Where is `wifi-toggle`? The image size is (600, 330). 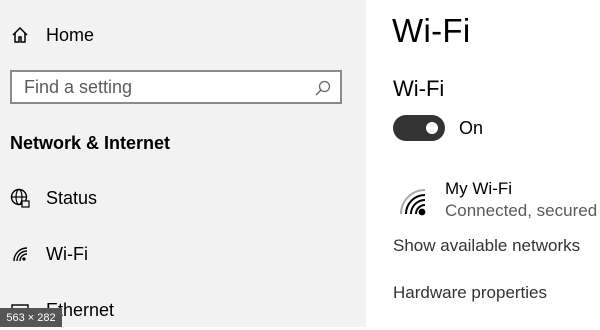 wifi-toggle is located at coordinates (419, 128).